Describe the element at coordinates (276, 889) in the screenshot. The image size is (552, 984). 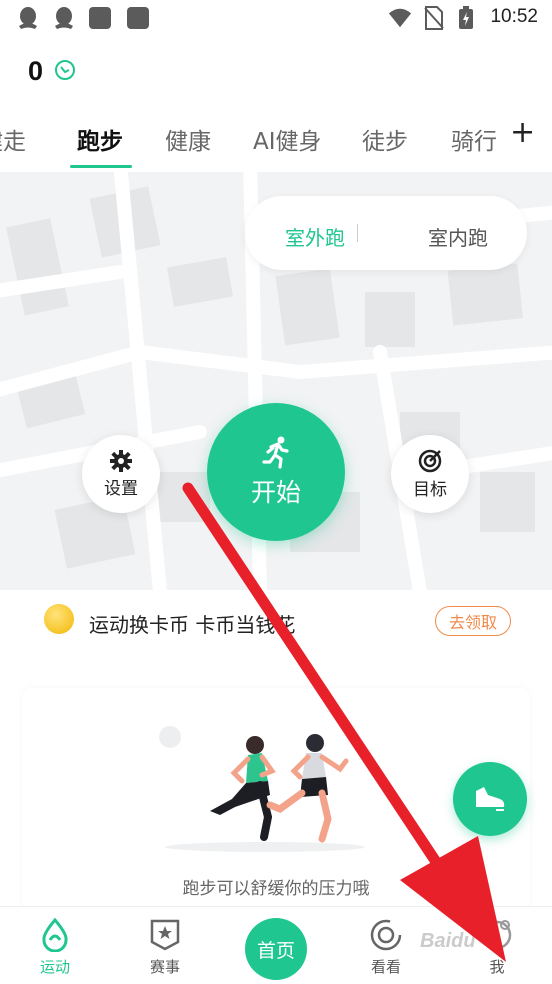
I see `illustration-caption: 跑步可以舒缓你的压力哦` at that location.